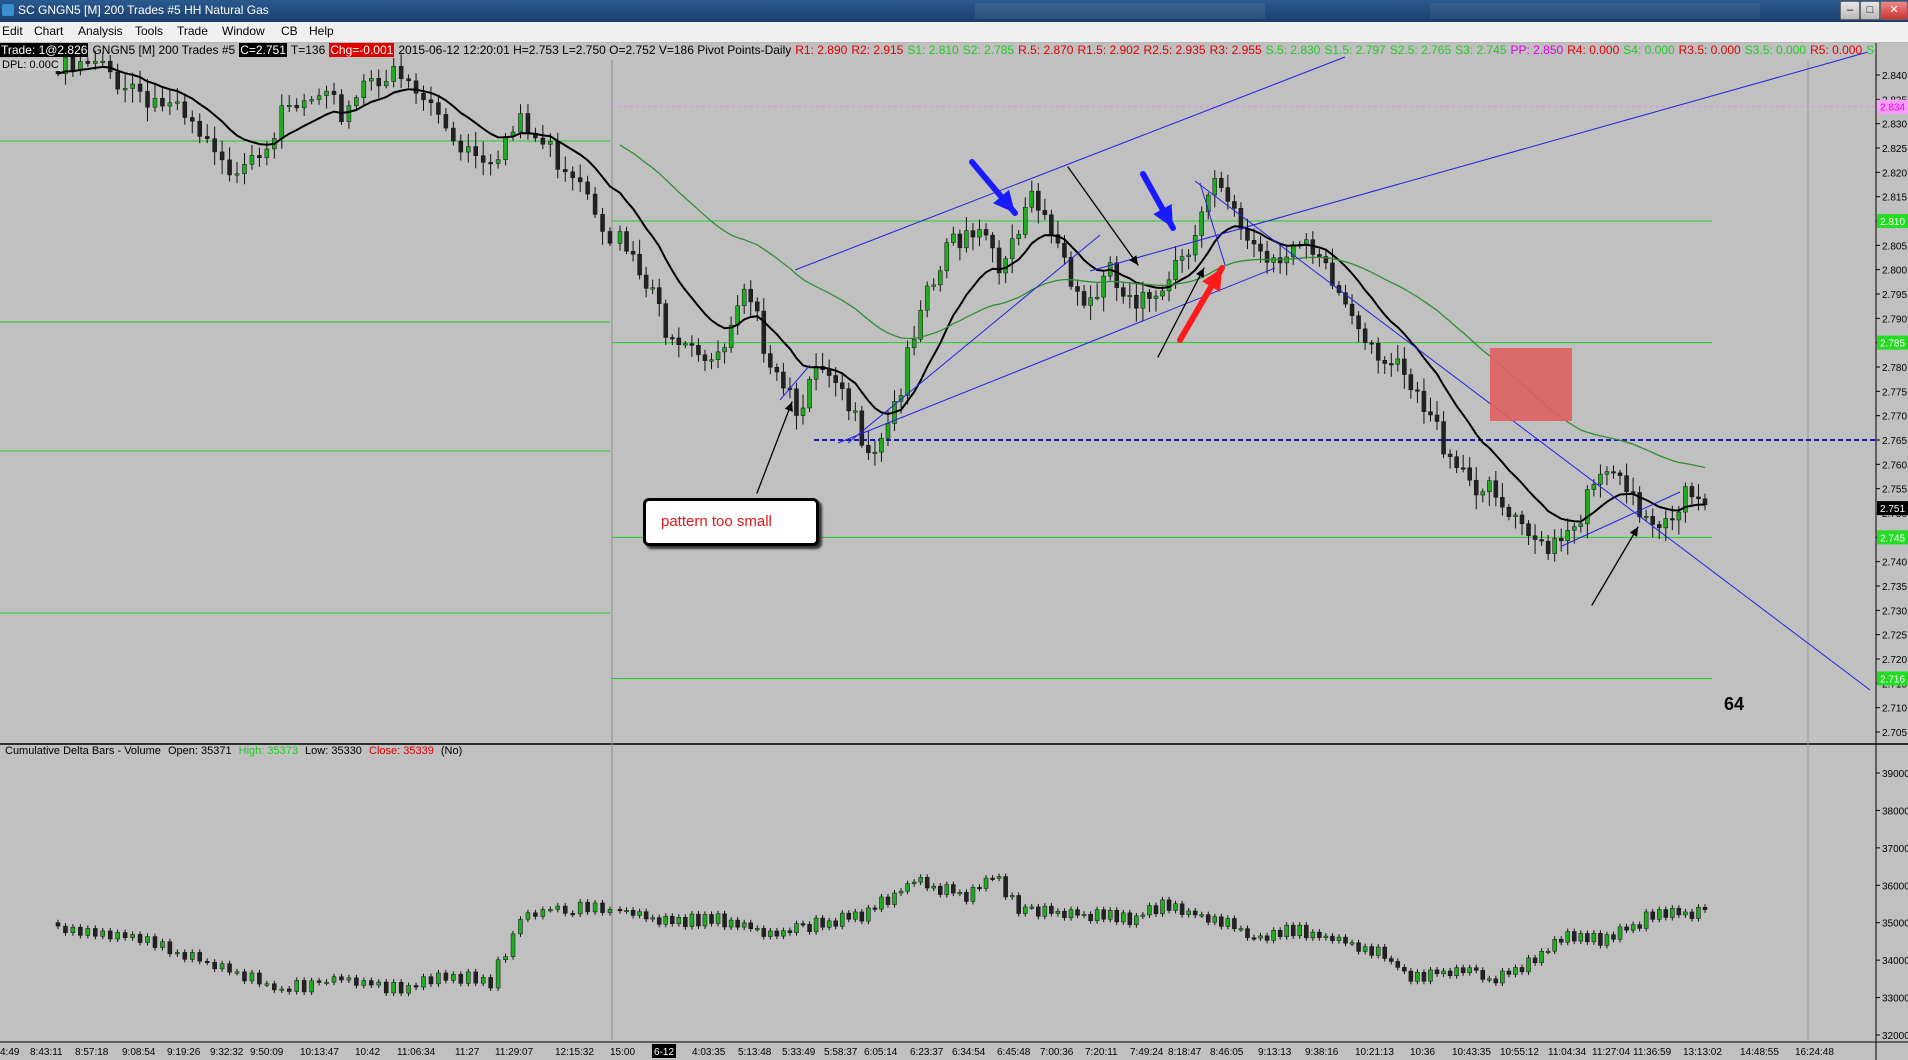 The width and height of the screenshot is (1908, 1060). I want to click on time-tick-label: 10:42, so click(367, 1052).